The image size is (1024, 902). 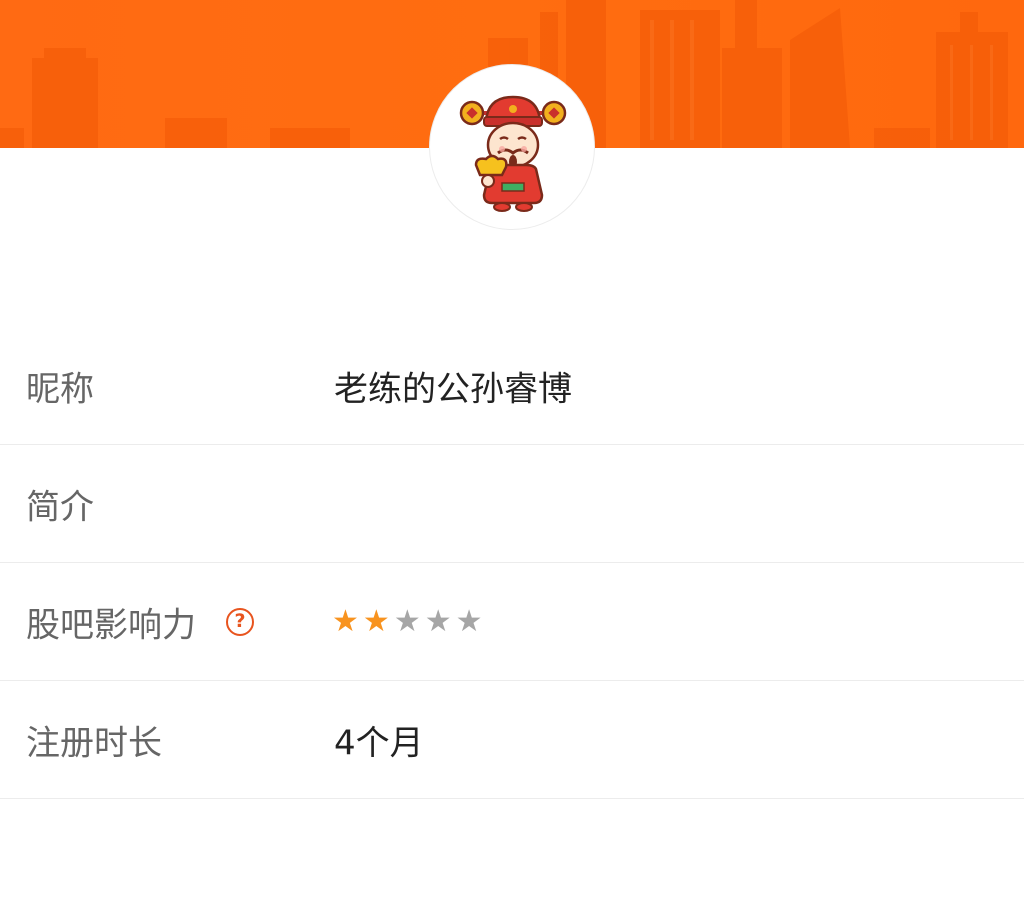 I want to click on registration-label: 注册时长, so click(x=94, y=743).